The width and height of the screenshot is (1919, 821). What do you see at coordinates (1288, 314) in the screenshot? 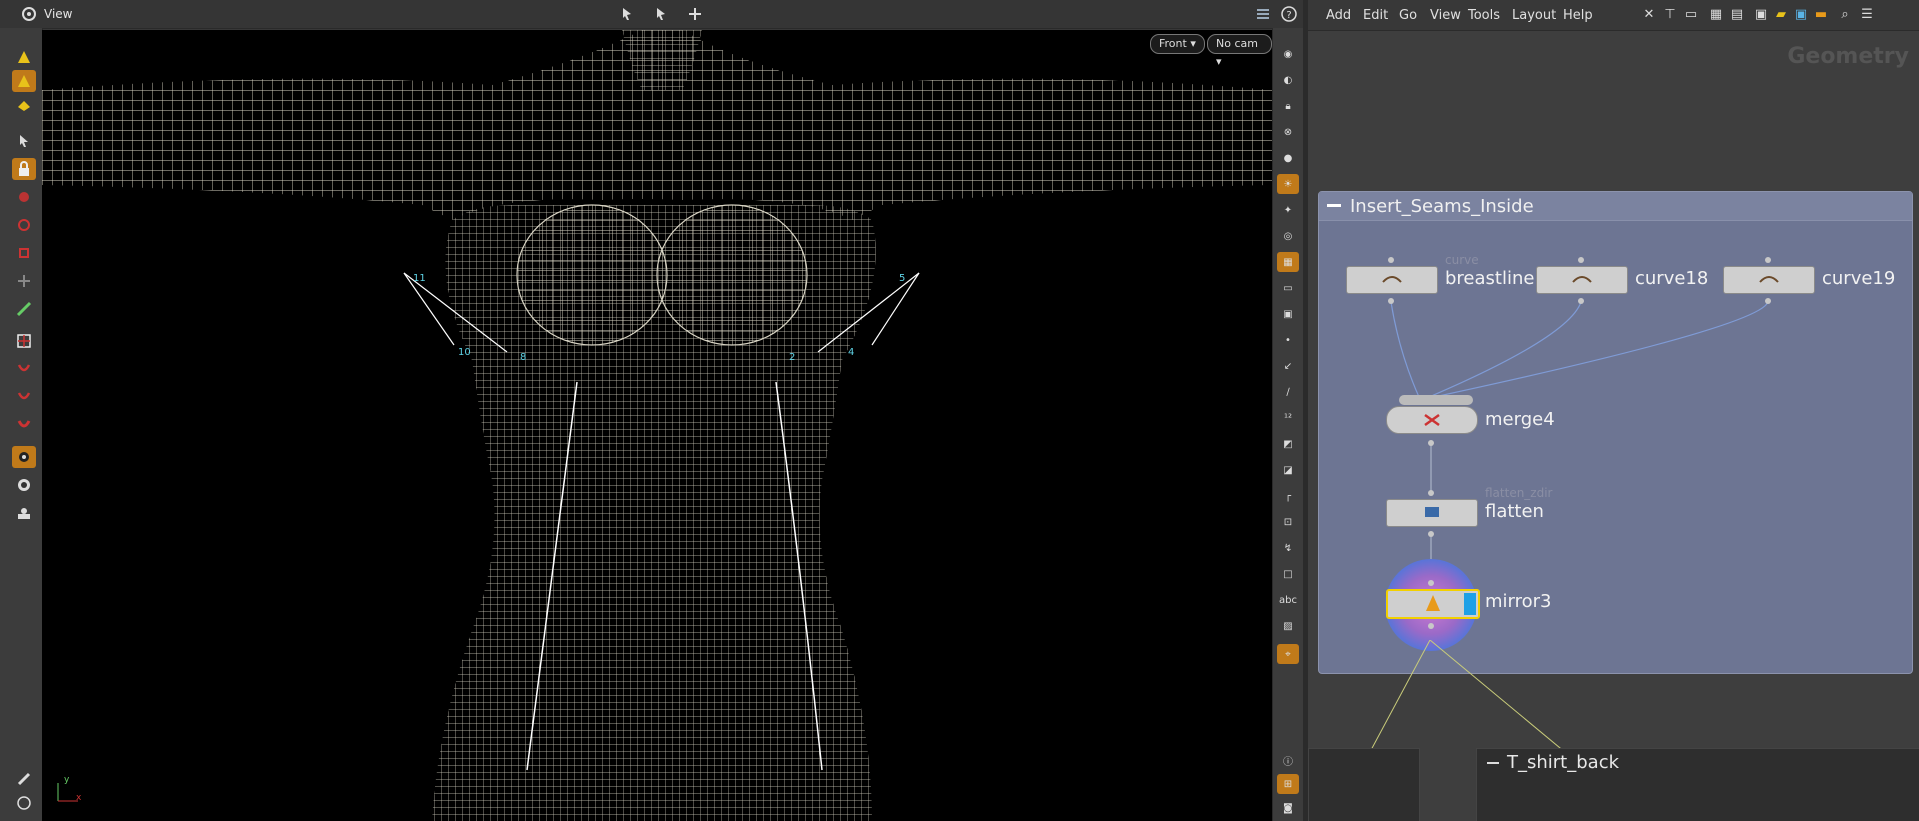
I see `camera-icon: ▣` at bounding box center [1288, 314].